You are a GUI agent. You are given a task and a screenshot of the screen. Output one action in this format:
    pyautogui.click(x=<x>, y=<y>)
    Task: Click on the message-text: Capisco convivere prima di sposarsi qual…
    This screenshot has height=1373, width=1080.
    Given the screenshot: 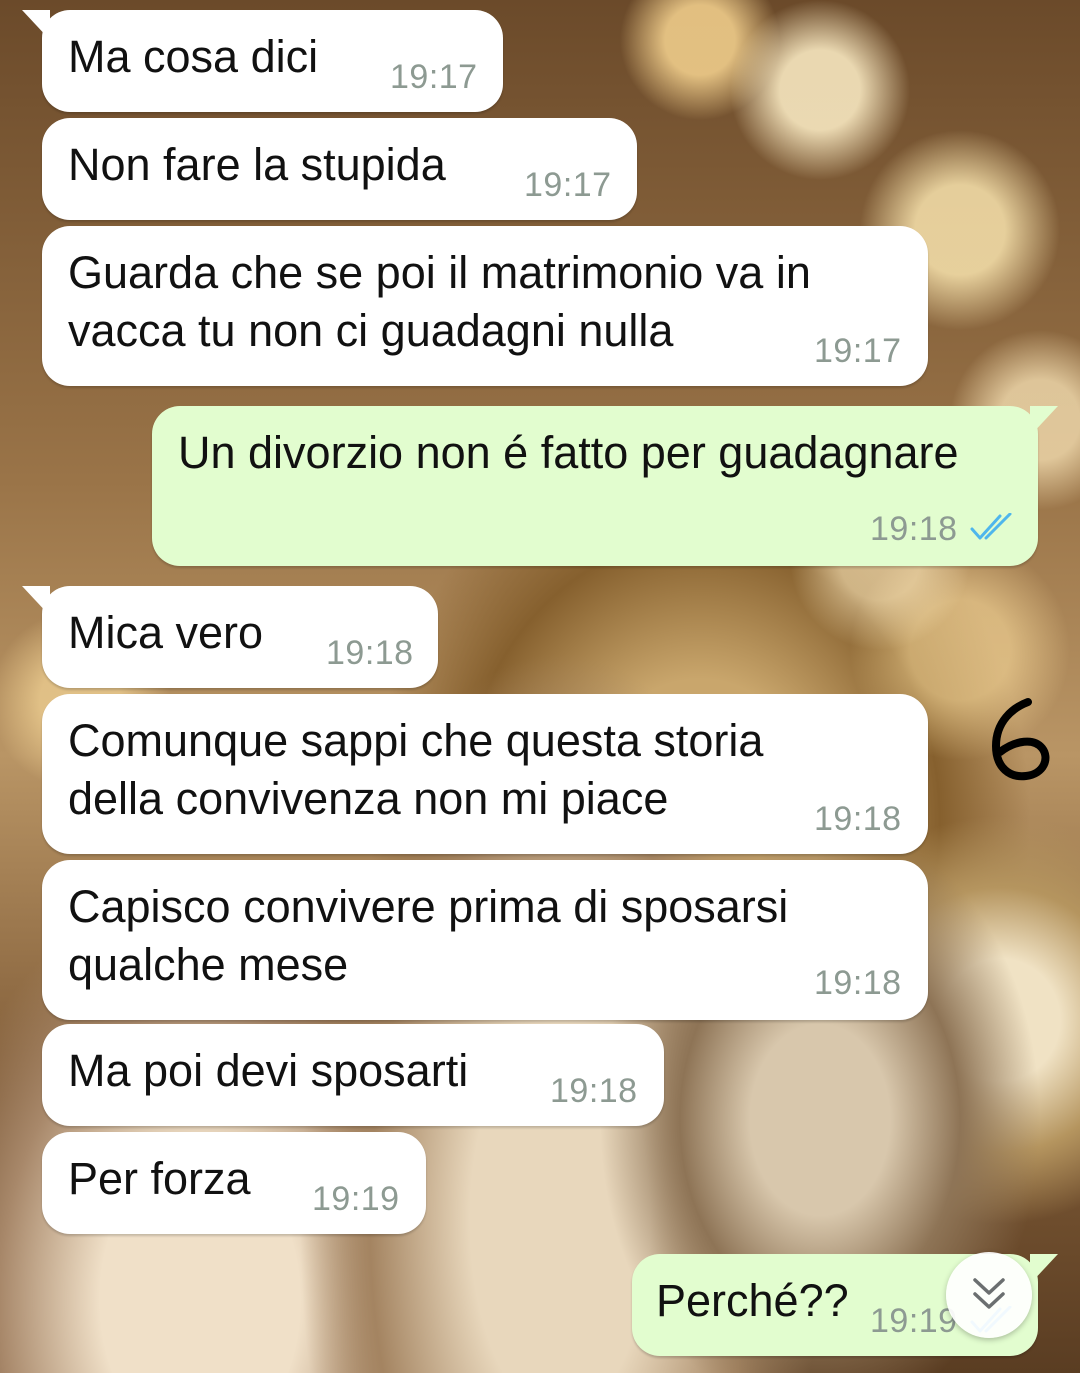 What is the action you would take?
    pyautogui.click(x=428, y=935)
    